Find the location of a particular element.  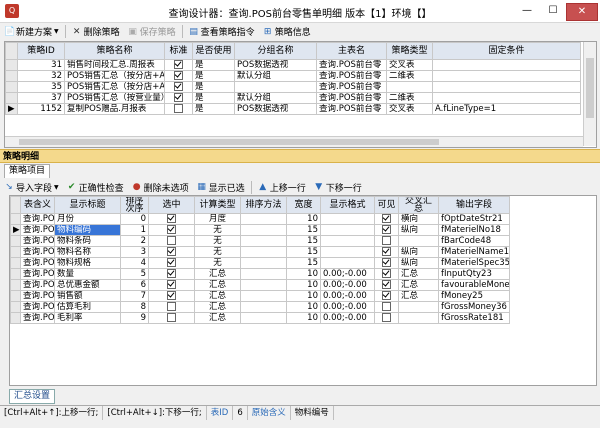

items-col-header: 计算类型 is located at coordinates (217, 205).